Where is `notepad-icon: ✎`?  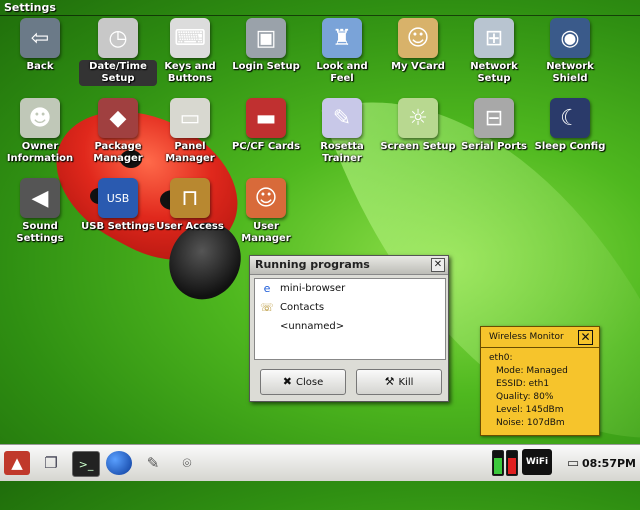
notepad-icon: ✎ is located at coordinates (153, 463).